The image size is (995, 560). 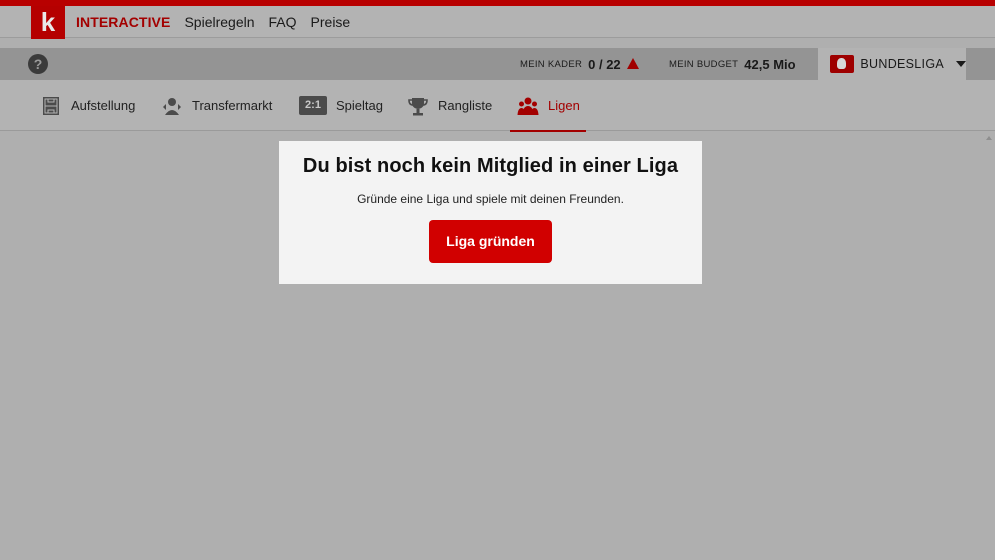 What do you see at coordinates (38, 64) in the screenshot?
I see `question-circle-icon: ?` at bounding box center [38, 64].